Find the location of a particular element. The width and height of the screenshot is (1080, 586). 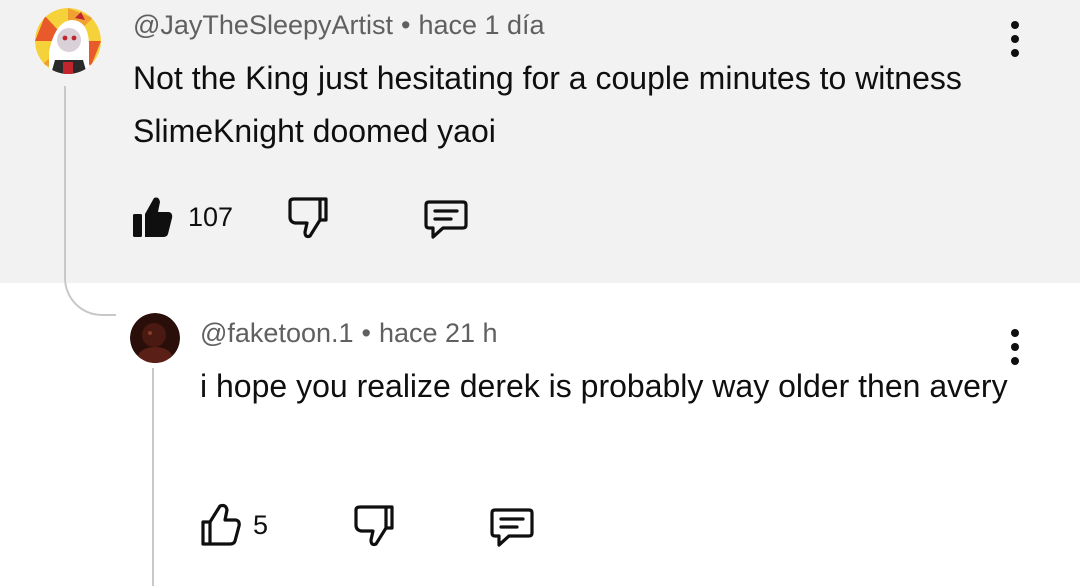

comment-meta: @JayTheSleepyArtist • hace 1 día is located at coordinates (339, 25).